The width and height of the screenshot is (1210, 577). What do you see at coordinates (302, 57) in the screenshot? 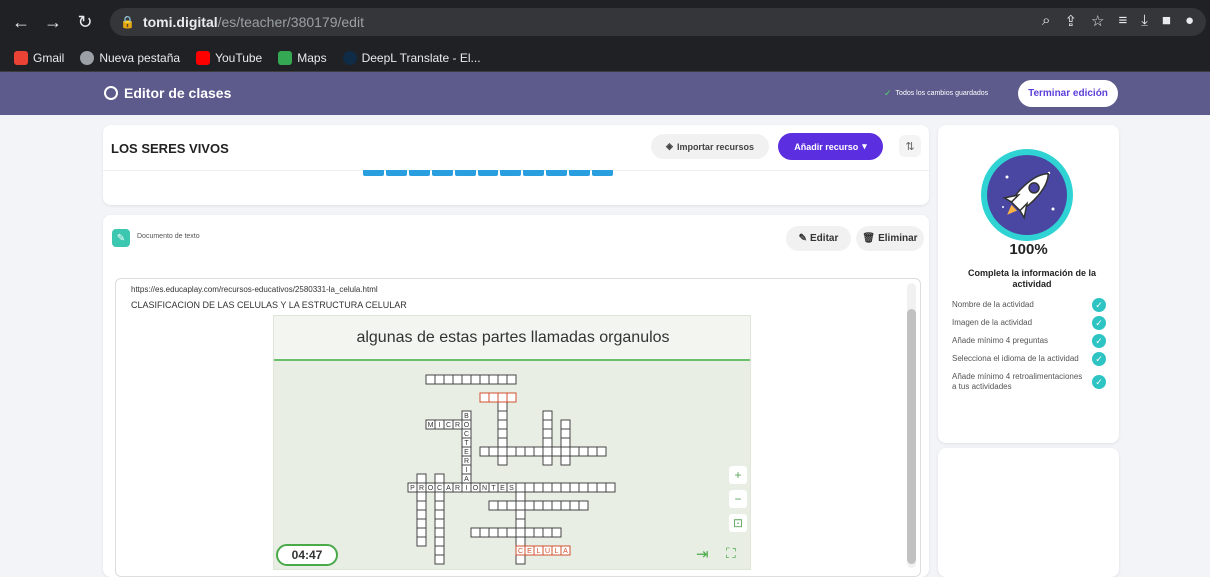
I see `bookmark-maps: Maps` at bounding box center [302, 57].